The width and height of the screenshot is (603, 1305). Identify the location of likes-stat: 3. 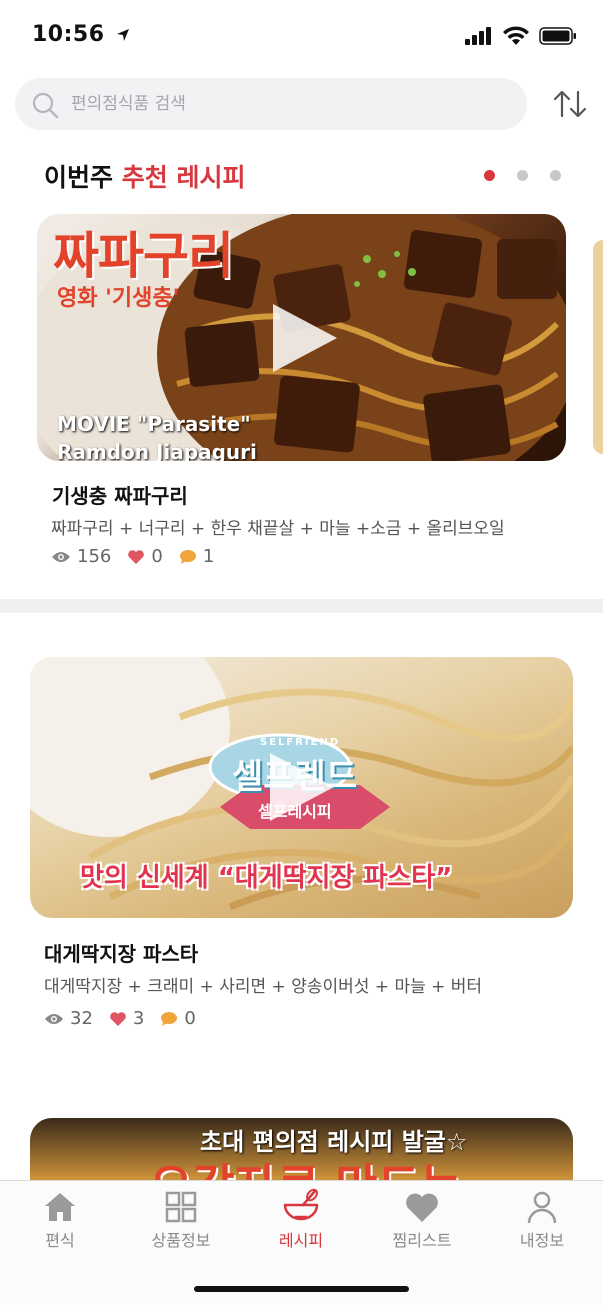
(126, 1018).